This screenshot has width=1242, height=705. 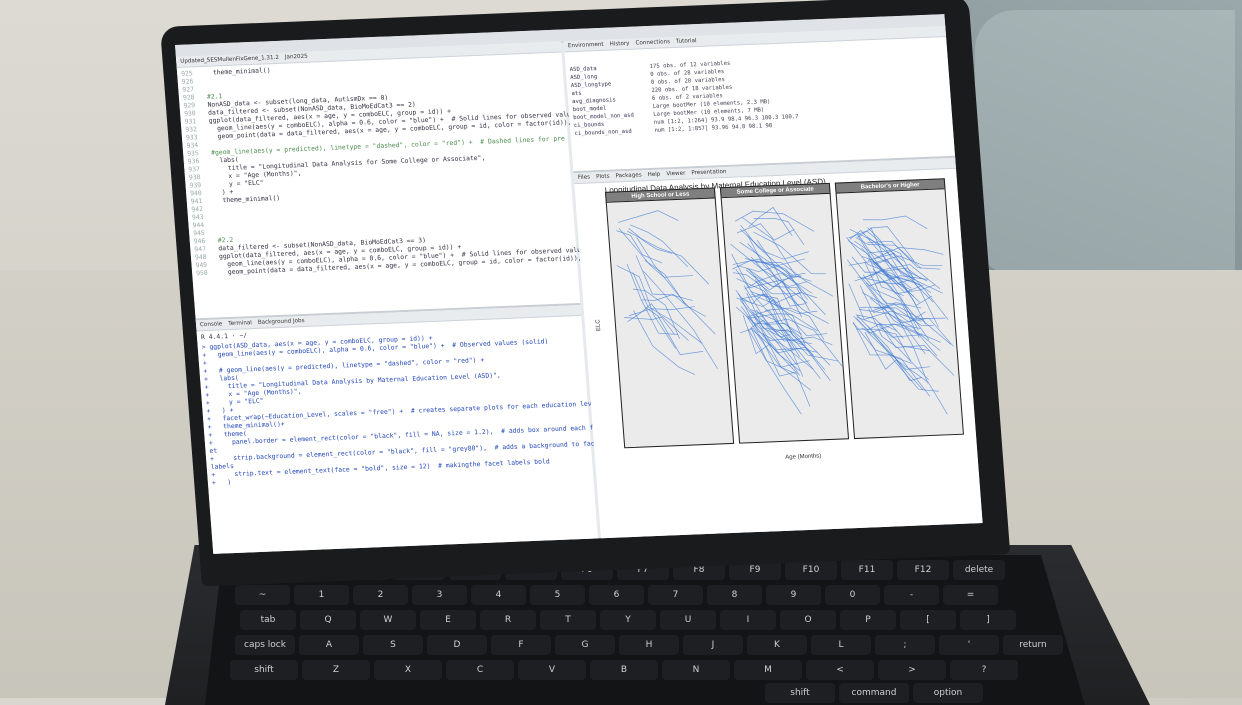 What do you see at coordinates (709, 172) in the screenshot?
I see `tab-presentation: Presentation` at bounding box center [709, 172].